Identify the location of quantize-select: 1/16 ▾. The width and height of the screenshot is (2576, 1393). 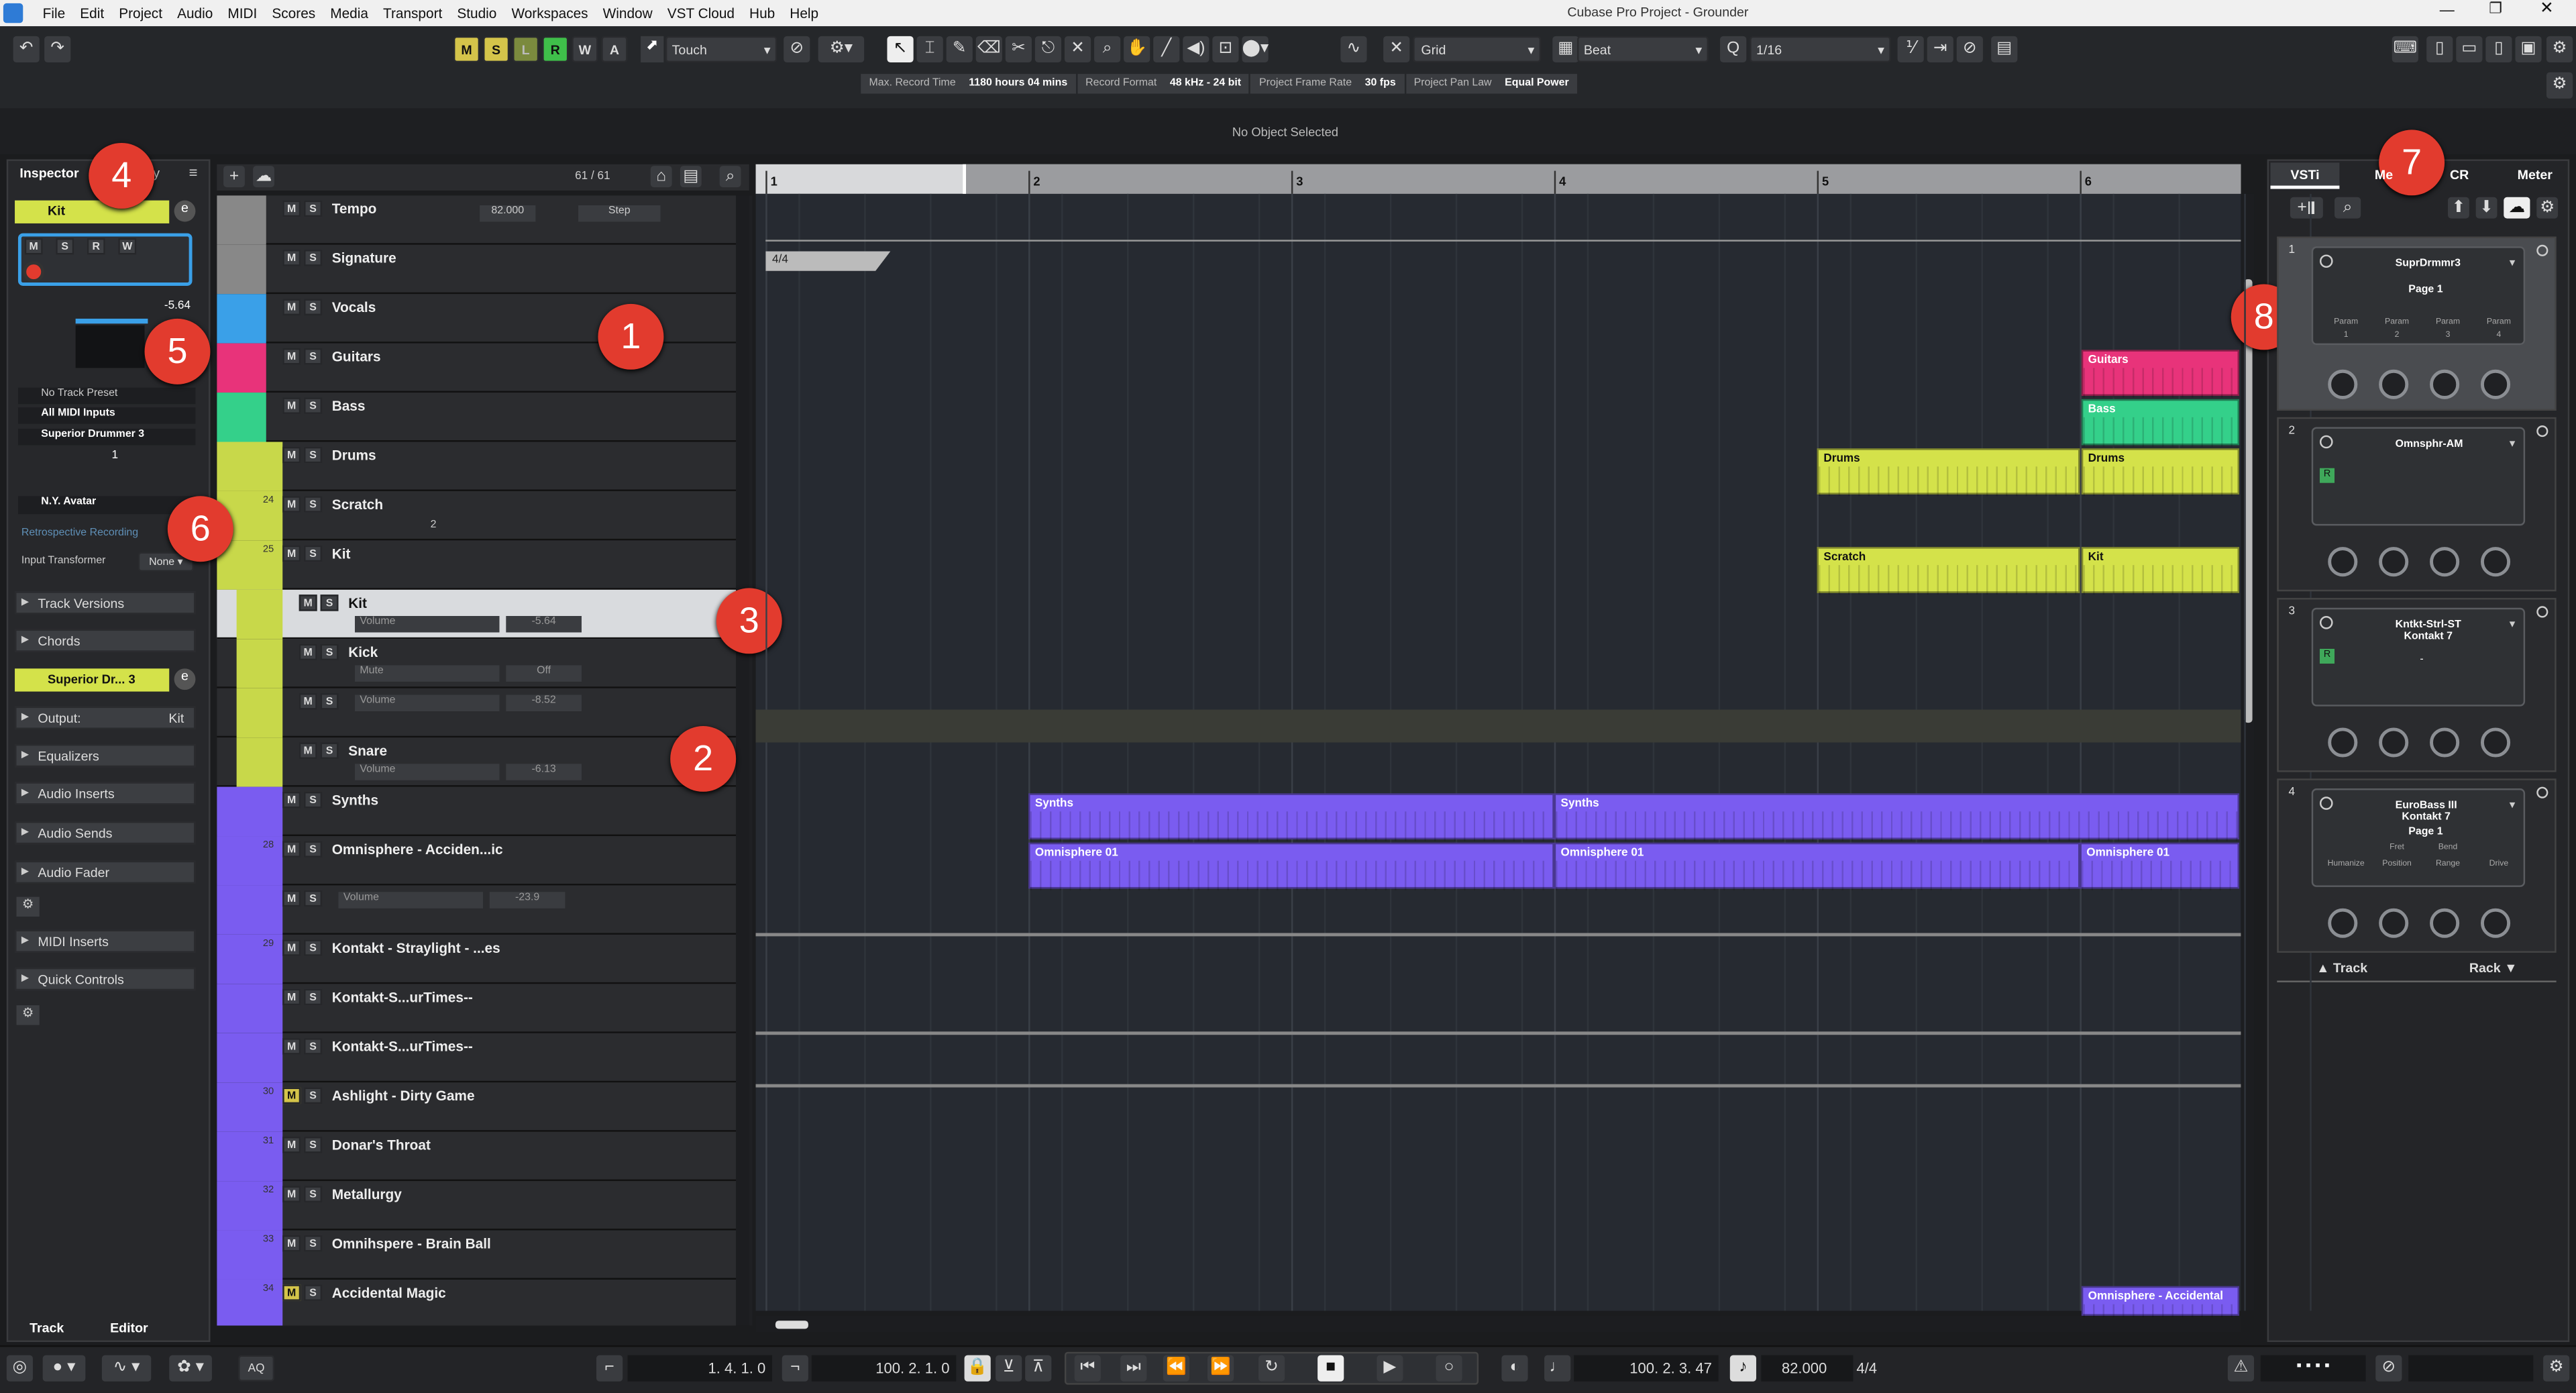
(1820, 49).